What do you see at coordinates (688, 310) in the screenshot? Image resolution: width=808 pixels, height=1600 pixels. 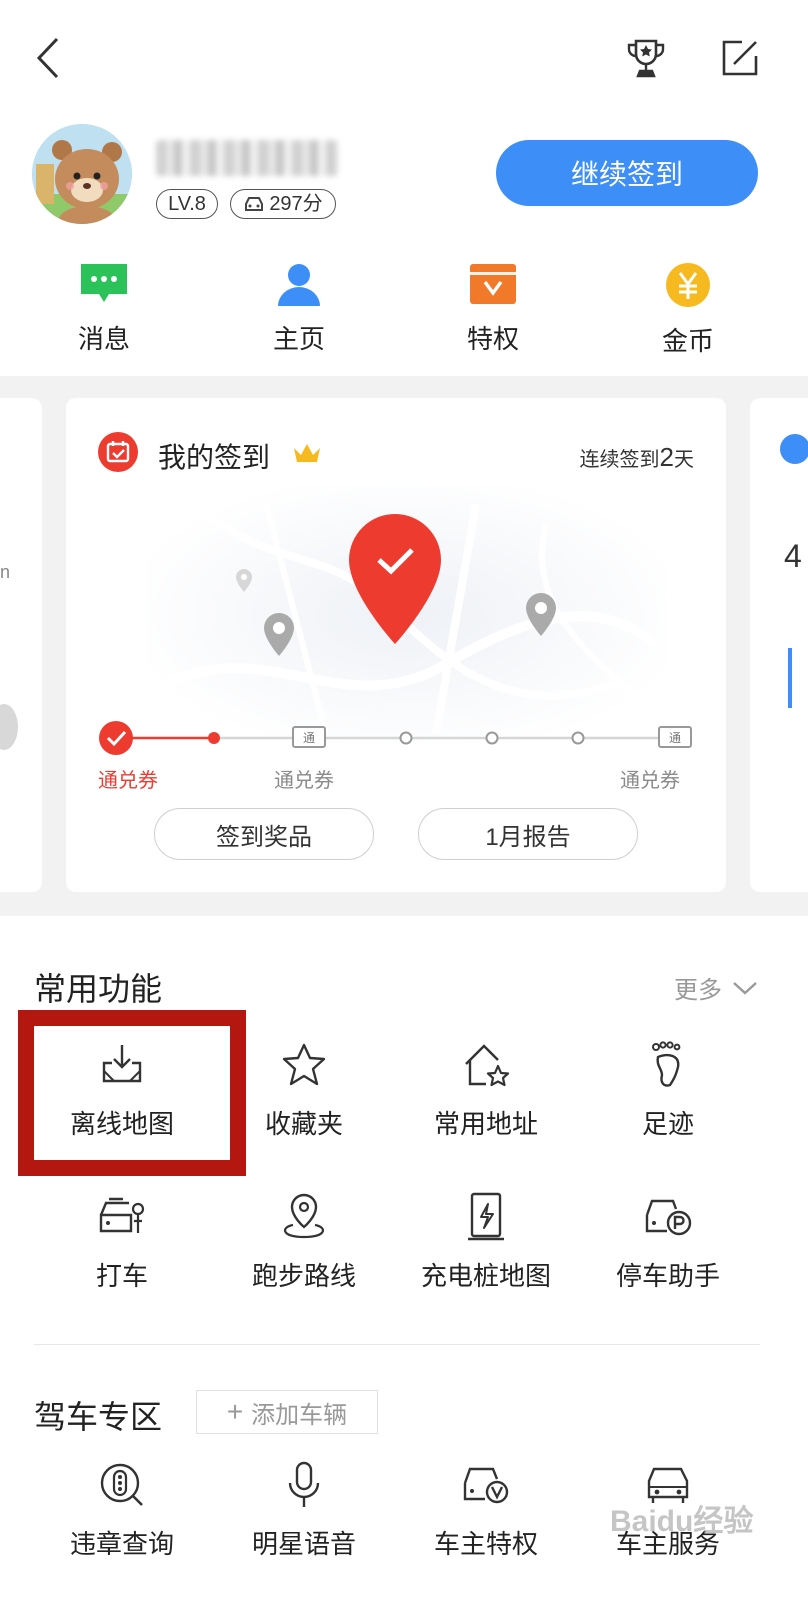 I see `nav-coin: 金币` at bounding box center [688, 310].